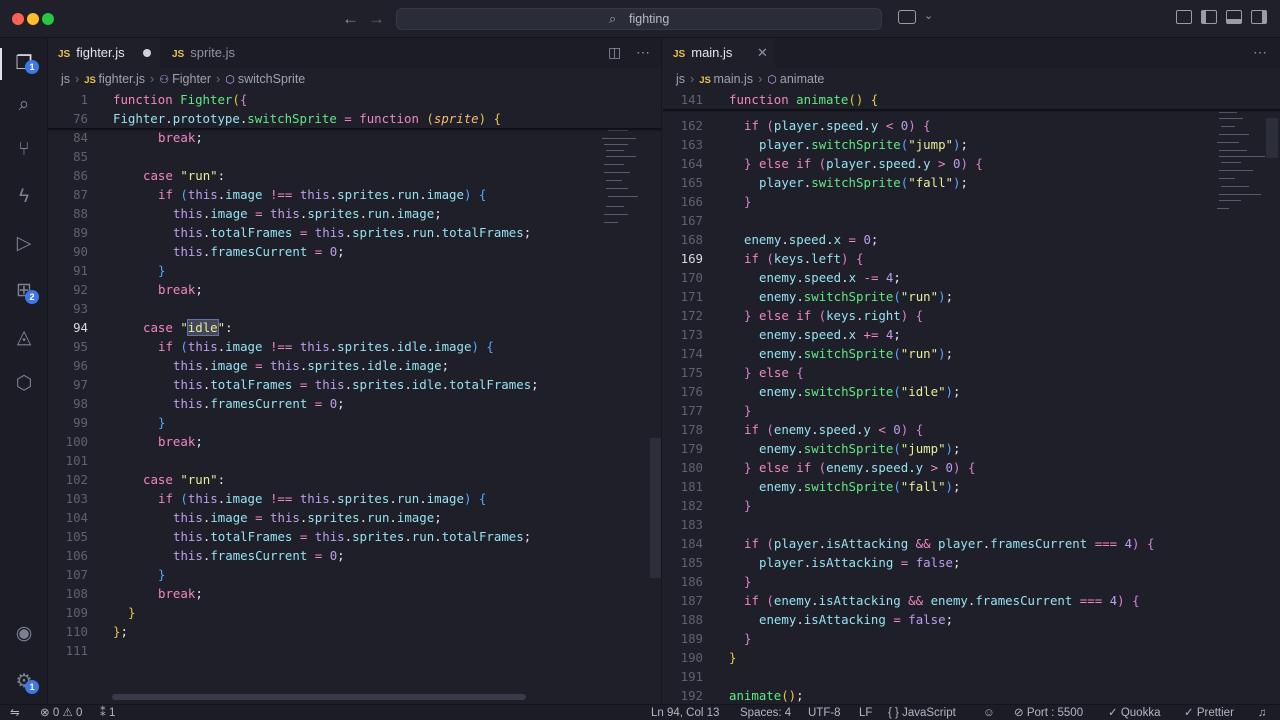 This screenshot has width=1280, height=720. Describe the element at coordinates (191, 79) in the screenshot. I see `breadcrumb-symbol: Fighter` at that location.